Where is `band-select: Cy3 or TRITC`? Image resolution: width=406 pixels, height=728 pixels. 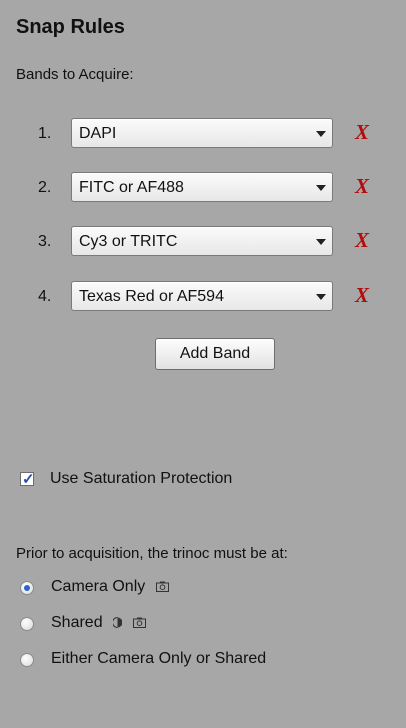
band-select: Cy3 or TRITC is located at coordinates (202, 241).